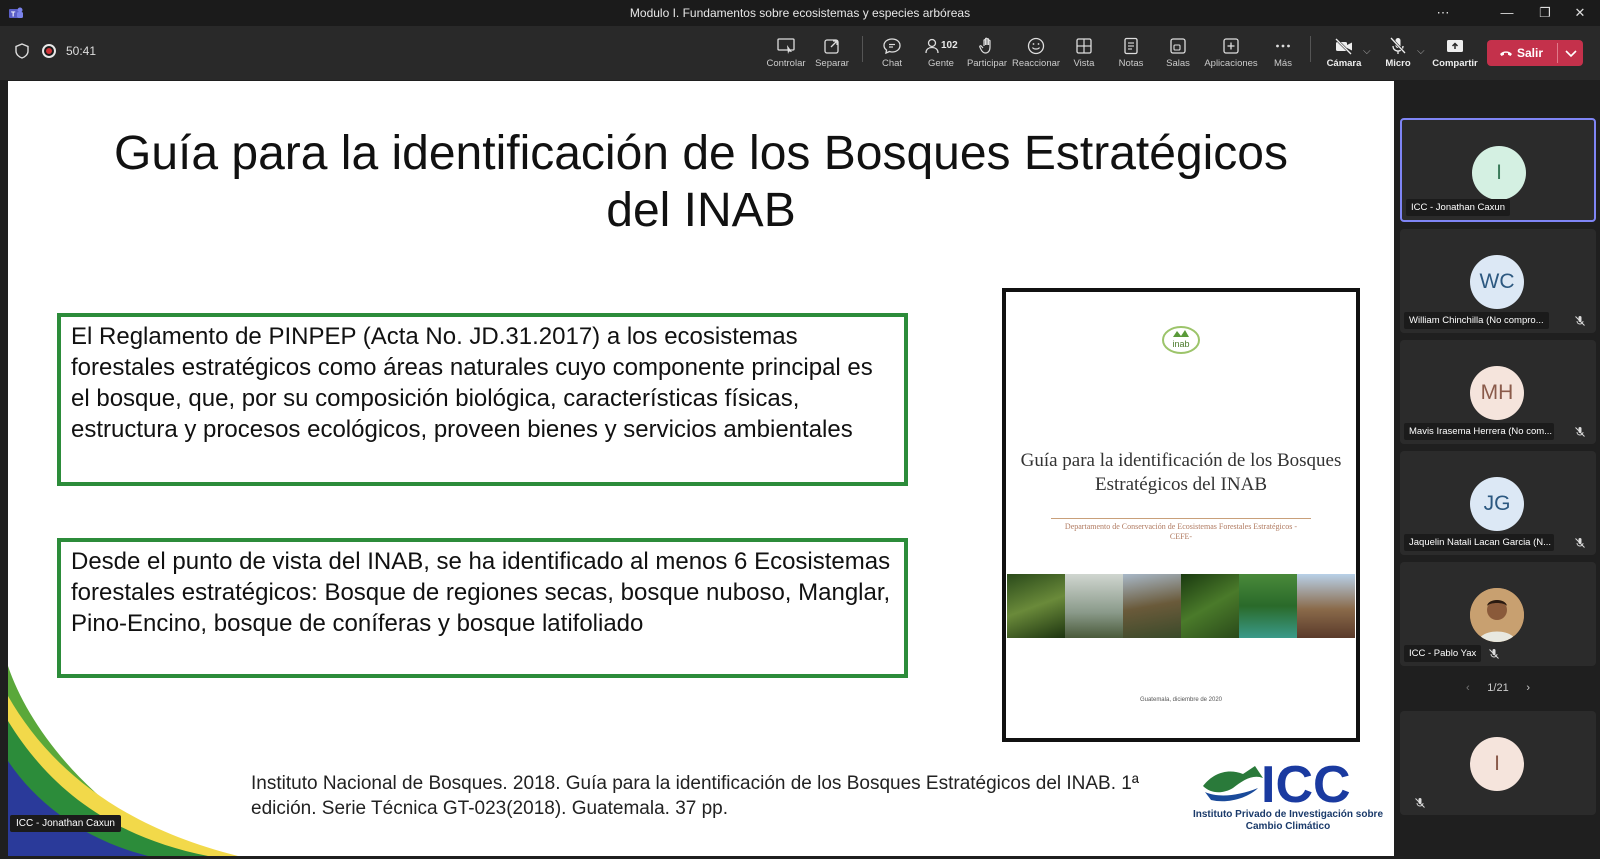 The image size is (1600, 859). What do you see at coordinates (1094, 606) in the screenshot?
I see `cloud-forest-photo` at bounding box center [1094, 606].